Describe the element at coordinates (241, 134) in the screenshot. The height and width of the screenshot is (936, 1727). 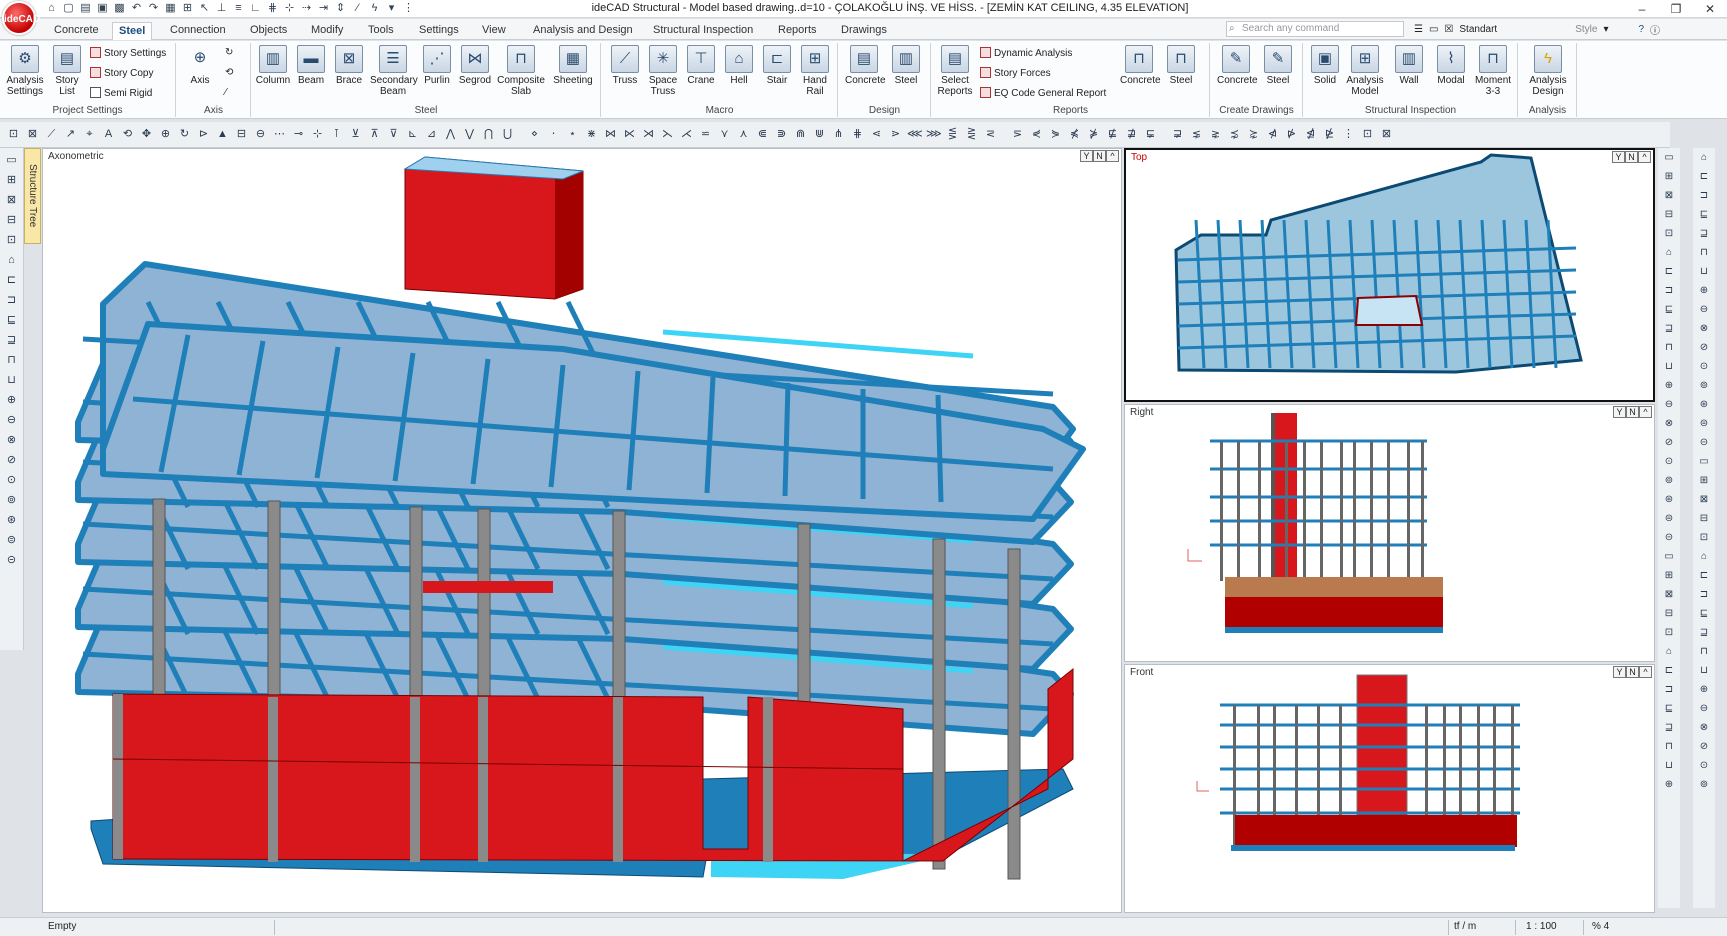
I see `toolbar-tool-icon: ⊟` at that location.